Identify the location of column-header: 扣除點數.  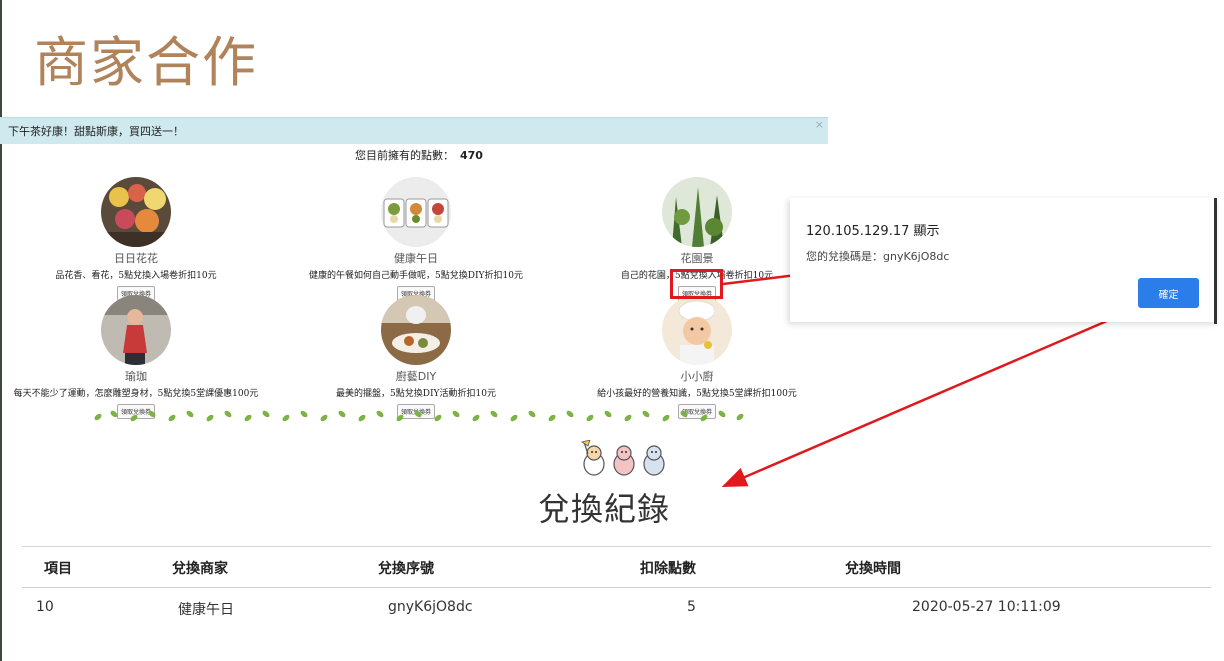
(668, 569).